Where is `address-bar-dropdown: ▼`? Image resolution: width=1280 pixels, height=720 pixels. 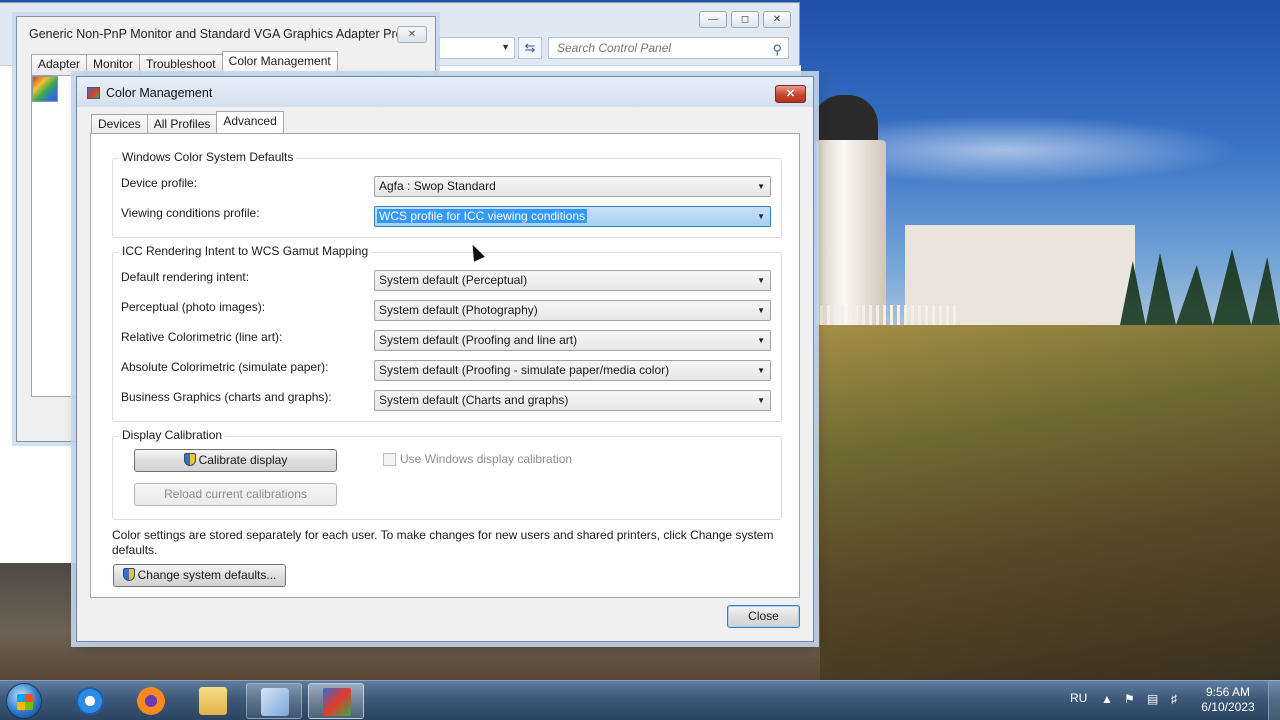
address-bar-dropdown: ▼ is located at coordinates (477, 48).